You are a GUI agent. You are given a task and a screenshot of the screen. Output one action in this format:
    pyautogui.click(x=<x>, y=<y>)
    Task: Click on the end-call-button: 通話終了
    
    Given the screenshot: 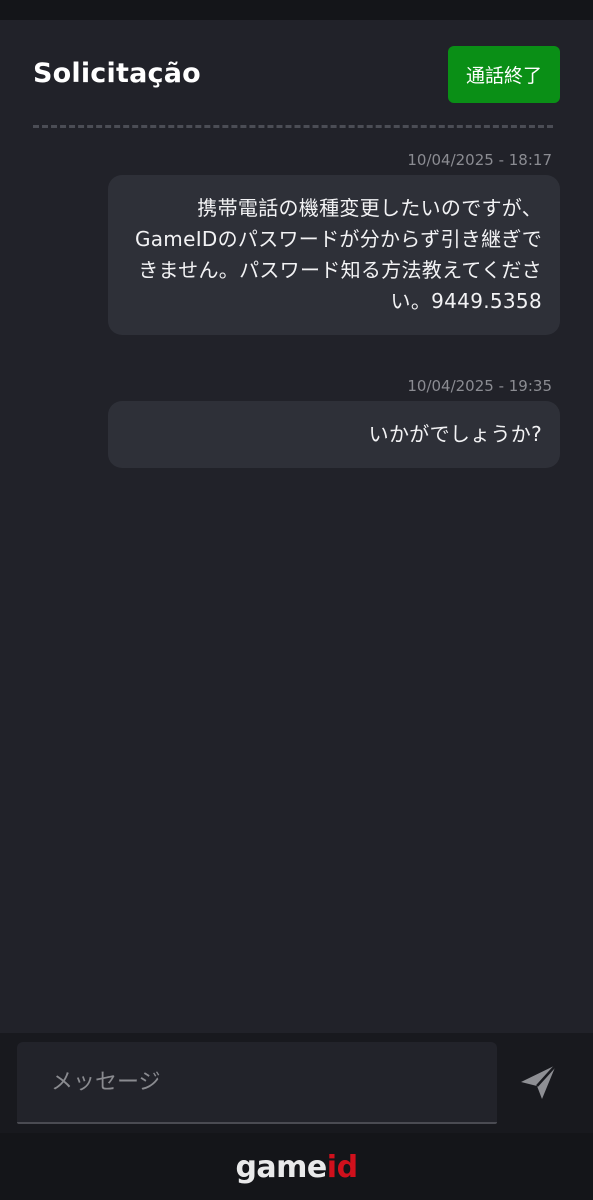 What is the action you would take?
    pyautogui.click(x=504, y=74)
    